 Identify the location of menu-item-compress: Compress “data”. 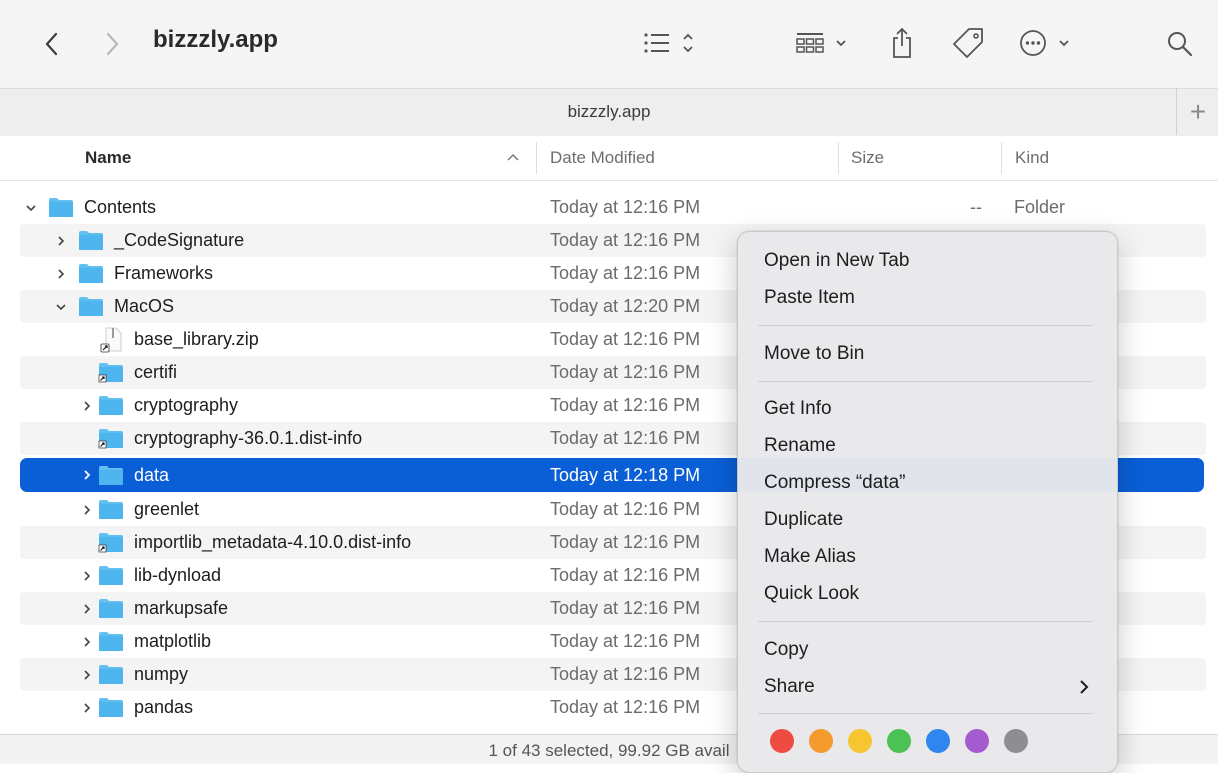
(835, 483).